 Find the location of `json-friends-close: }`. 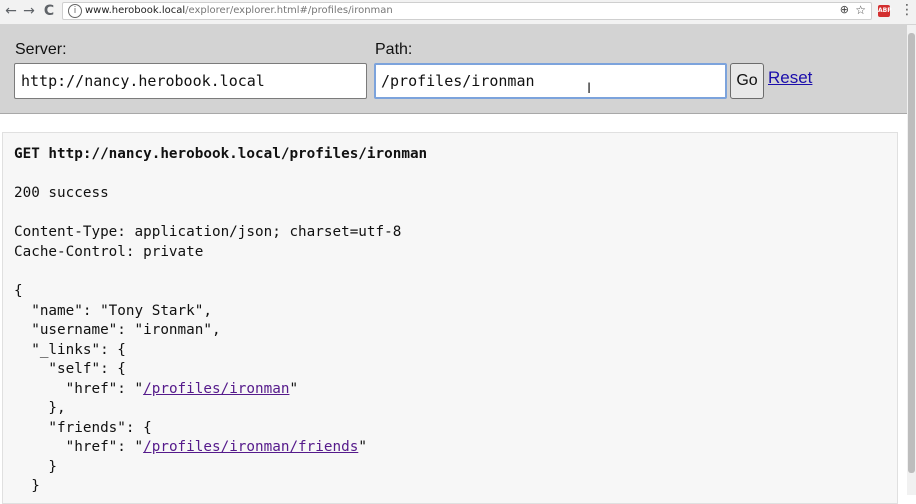

json-friends-close: } is located at coordinates (36, 467).